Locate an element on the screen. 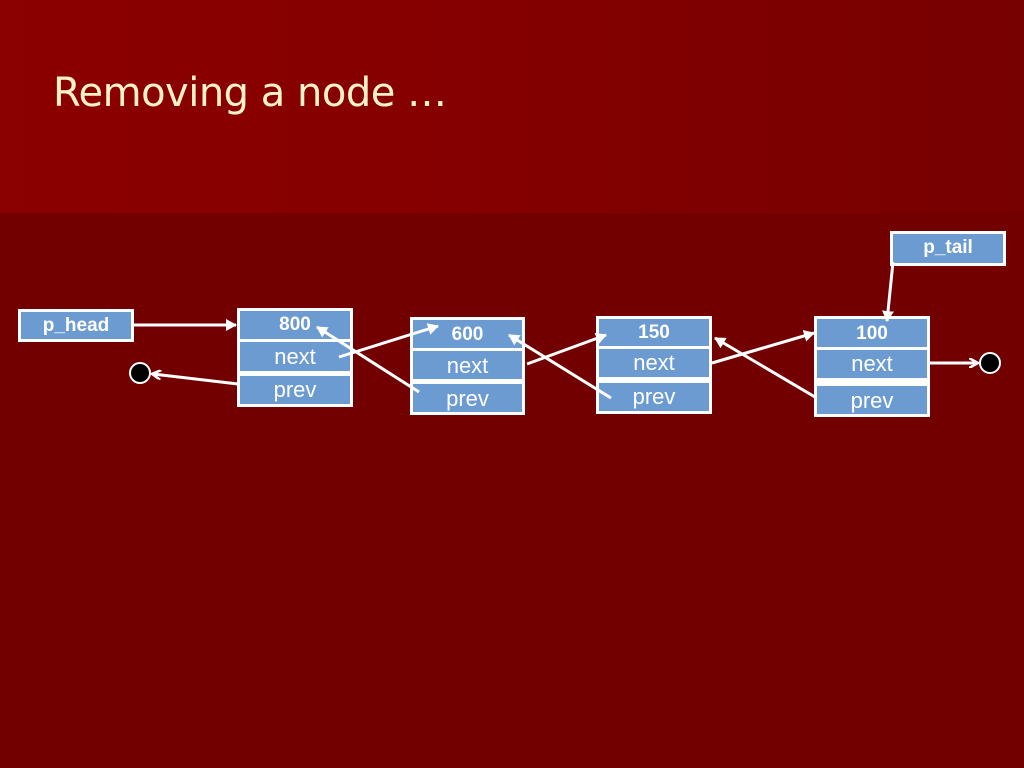 This screenshot has width=1024, height=768. node-value: 150 is located at coordinates (654, 332).